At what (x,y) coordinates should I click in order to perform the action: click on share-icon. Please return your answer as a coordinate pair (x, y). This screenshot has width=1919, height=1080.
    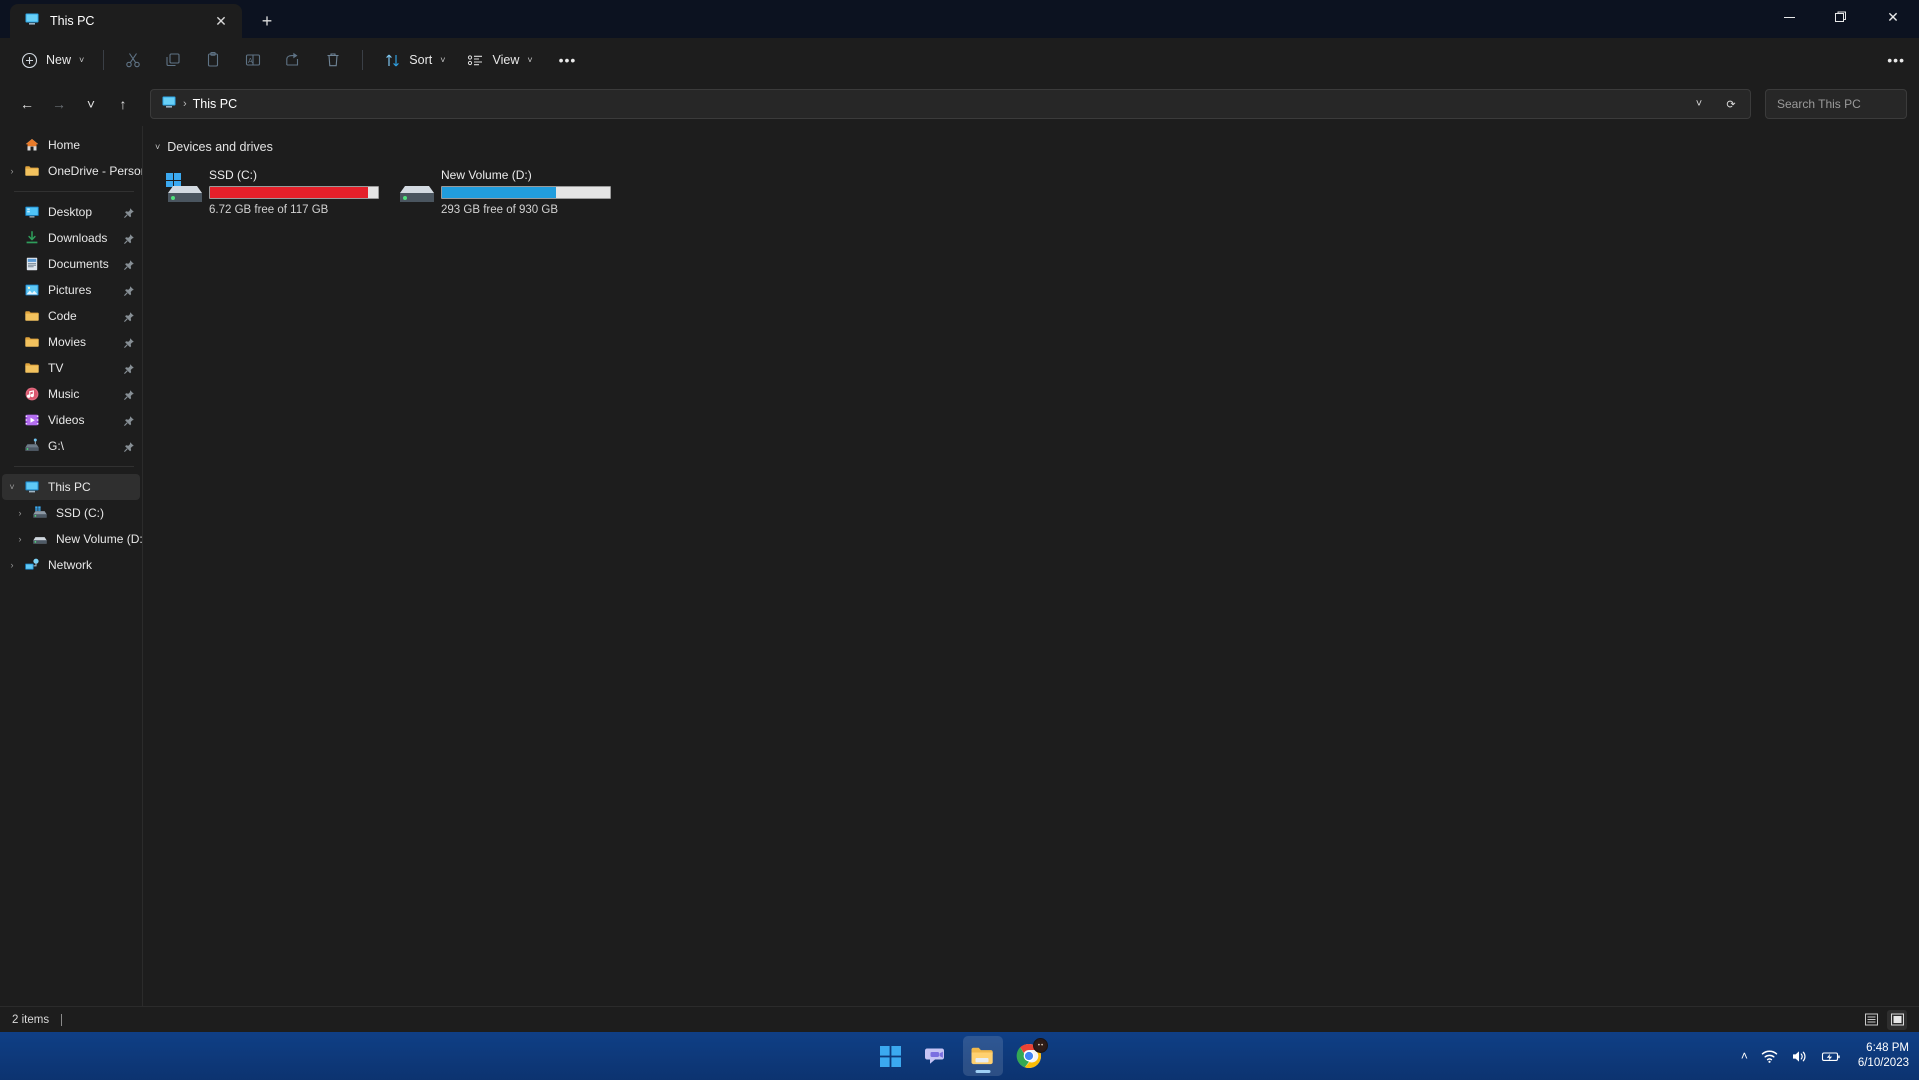
    Looking at the image, I should click on (293, 60).